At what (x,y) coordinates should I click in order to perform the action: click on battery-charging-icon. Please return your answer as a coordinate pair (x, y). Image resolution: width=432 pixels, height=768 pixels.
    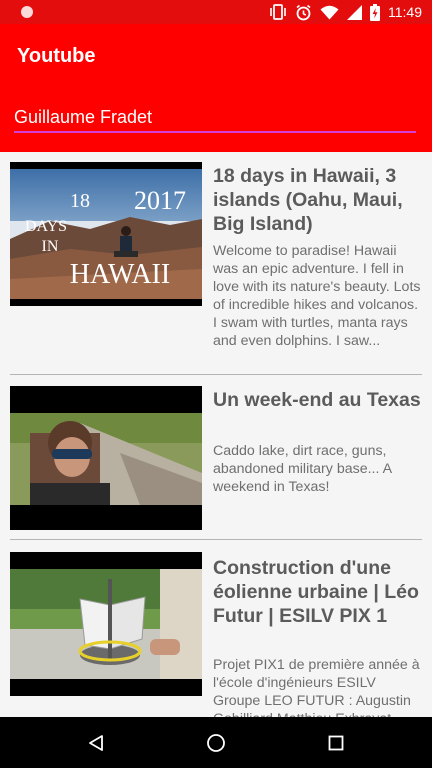
    Looking at the image, I should click on (375, 12).